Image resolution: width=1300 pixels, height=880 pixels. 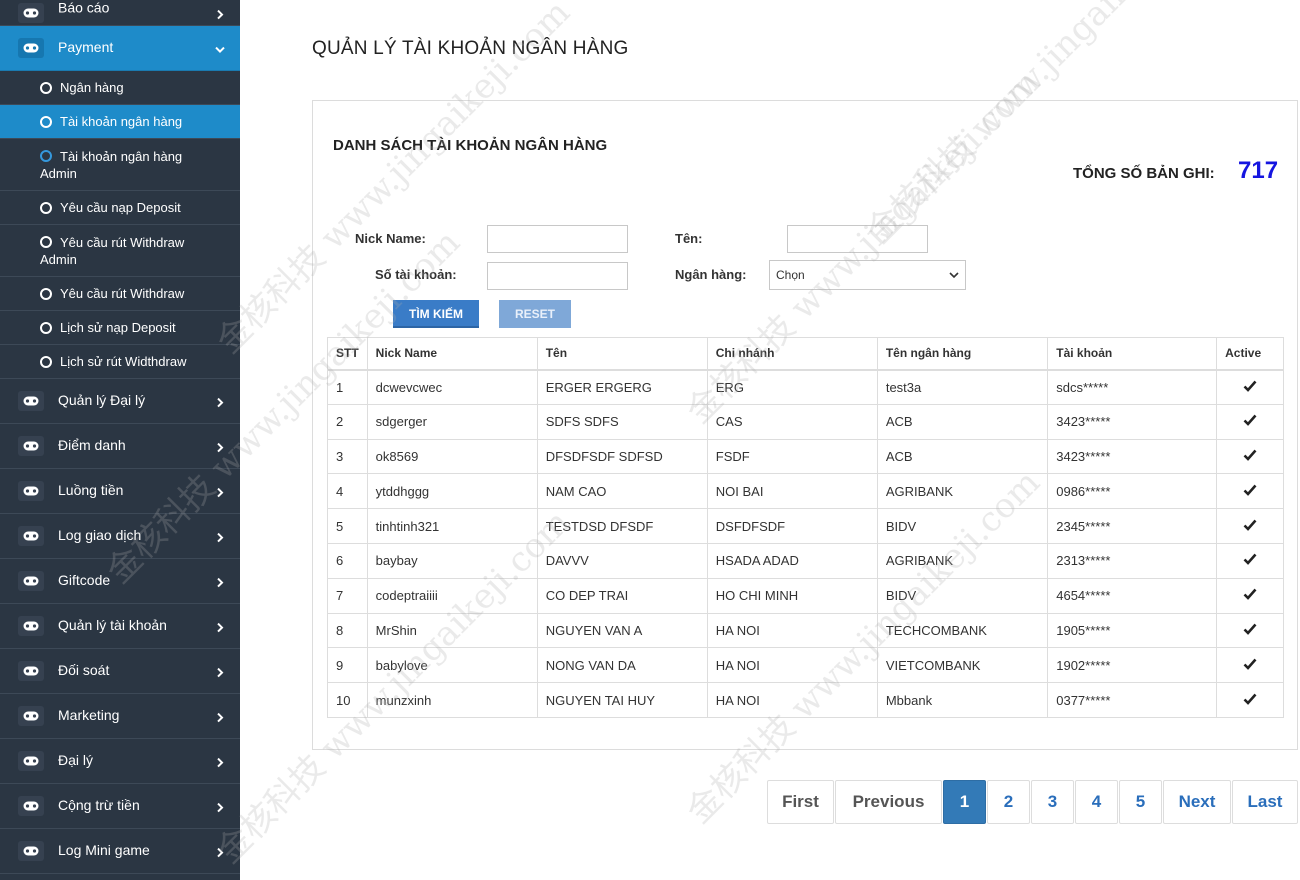 What do you see at coordinates (792, 491) in the screenshot?
I see `cell-chi-nhanh: NOI BAI` at bounding box center [792, 491].